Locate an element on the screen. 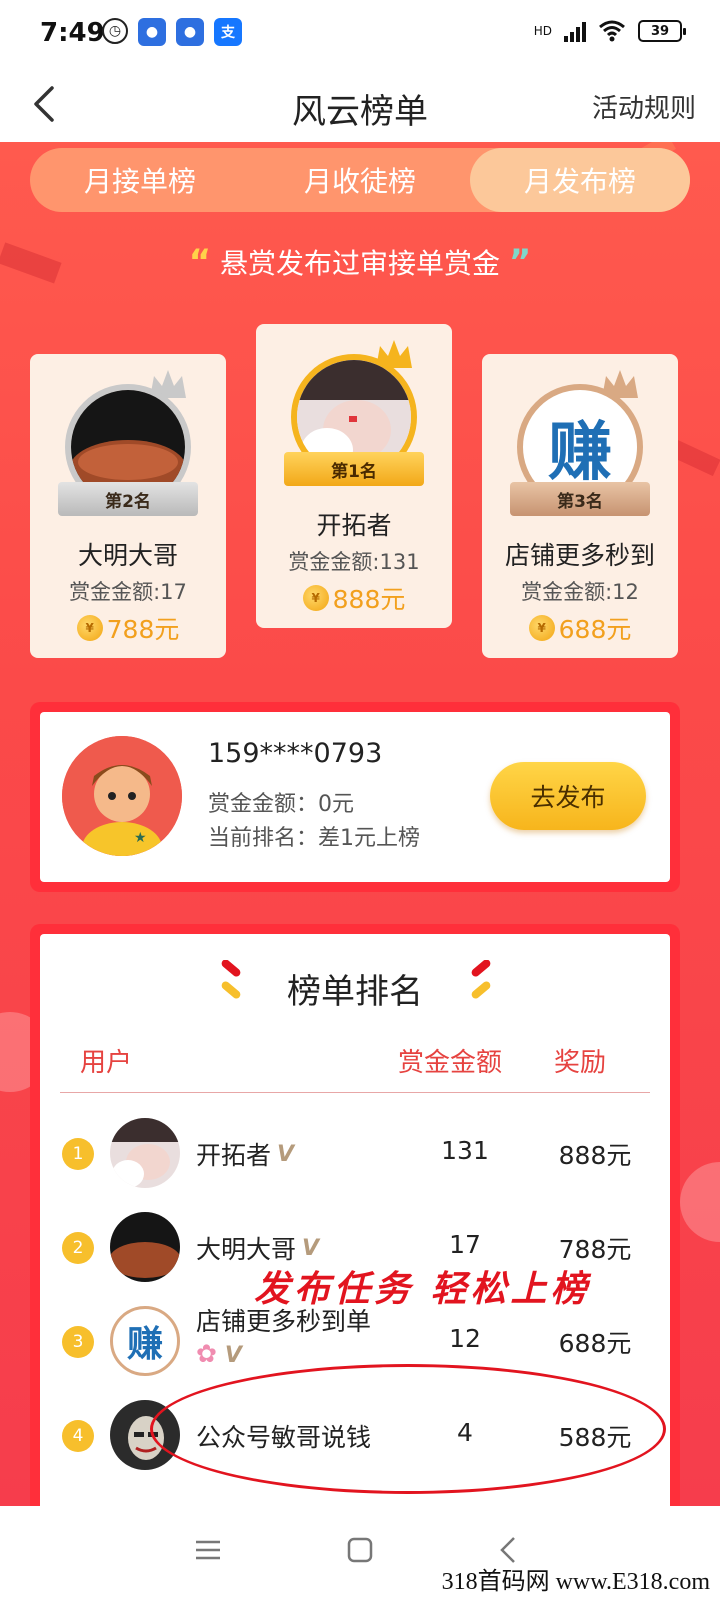 Image resolution: width=720 pixels, height=1600 pixels. column-user: 用户 is located at coordinates (106, 1063).